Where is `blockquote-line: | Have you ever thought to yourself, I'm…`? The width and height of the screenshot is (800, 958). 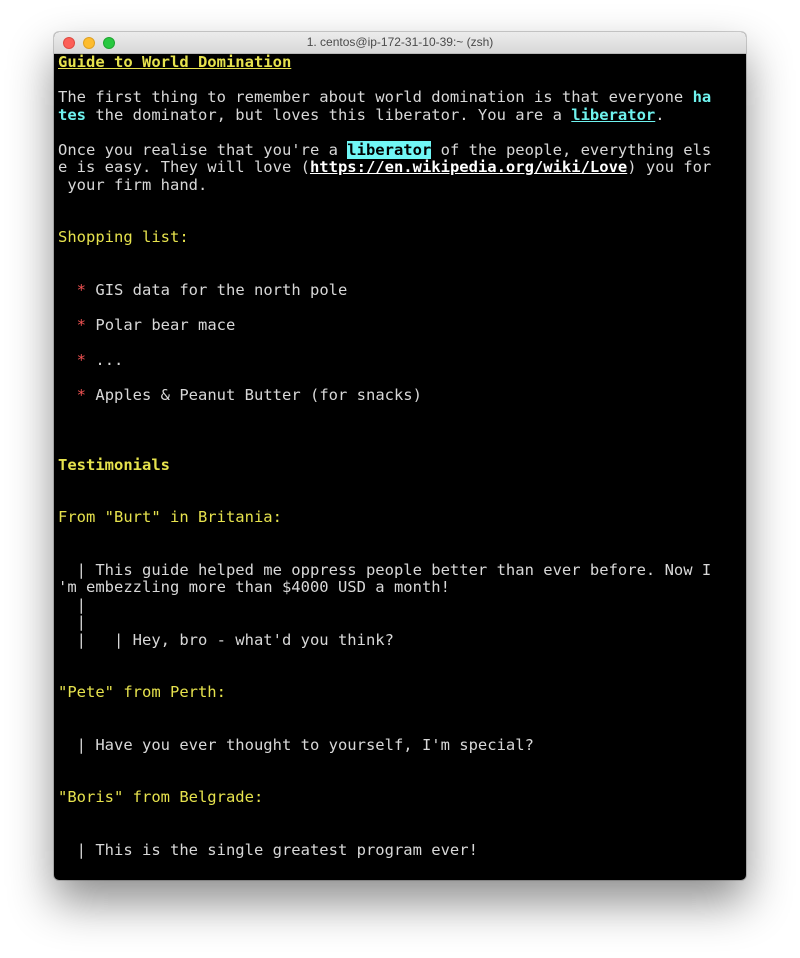 blockquote-line: | Have you ever thought to yourself, I'm… is located at coordinates (296, 744).